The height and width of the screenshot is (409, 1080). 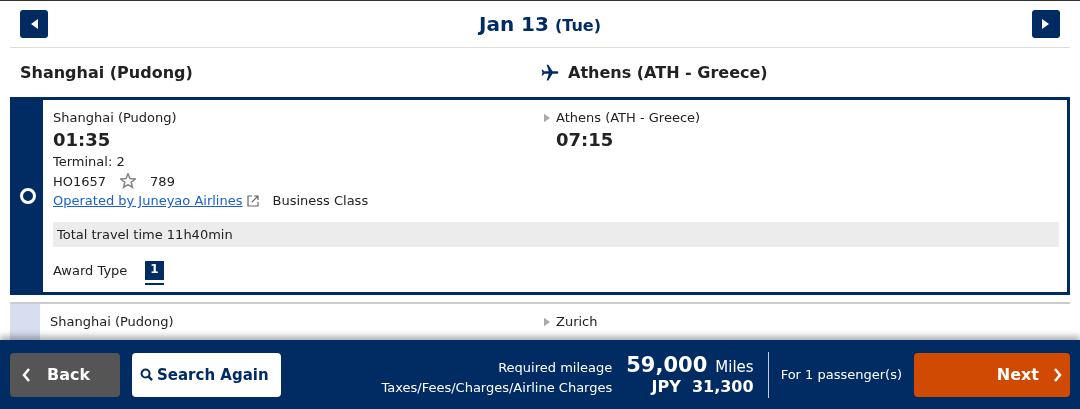 I want to click on arrival-city: Athens (ATH - Greece), so click(x=628, y=117).